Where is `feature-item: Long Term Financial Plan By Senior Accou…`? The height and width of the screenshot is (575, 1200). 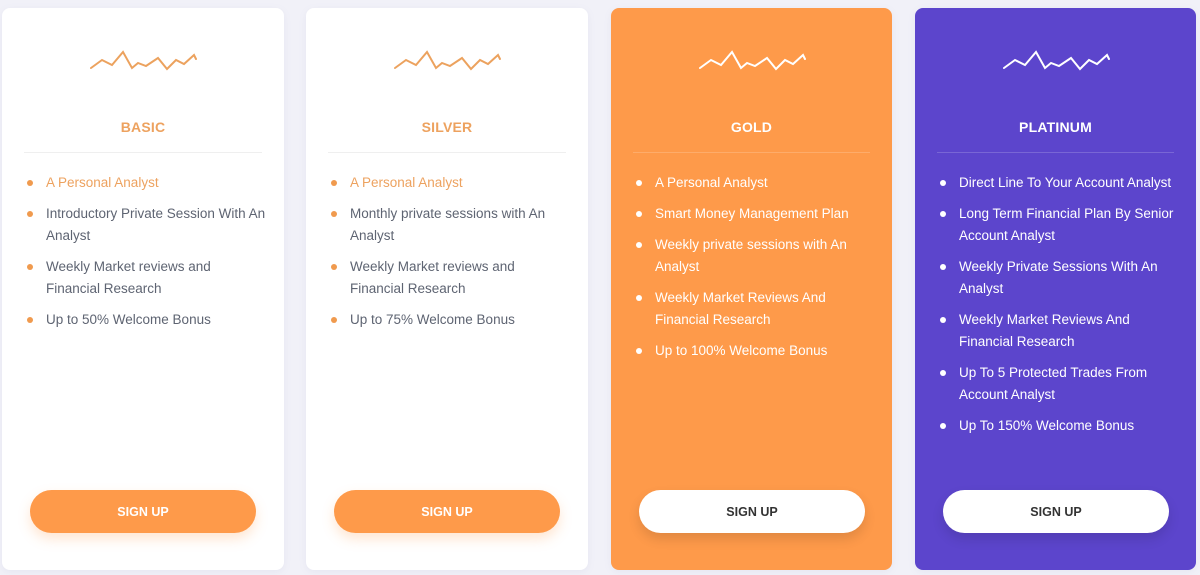
feature-item: Long Term Financial Plan By Senior Accou… is located at coordinates (1057, 225).